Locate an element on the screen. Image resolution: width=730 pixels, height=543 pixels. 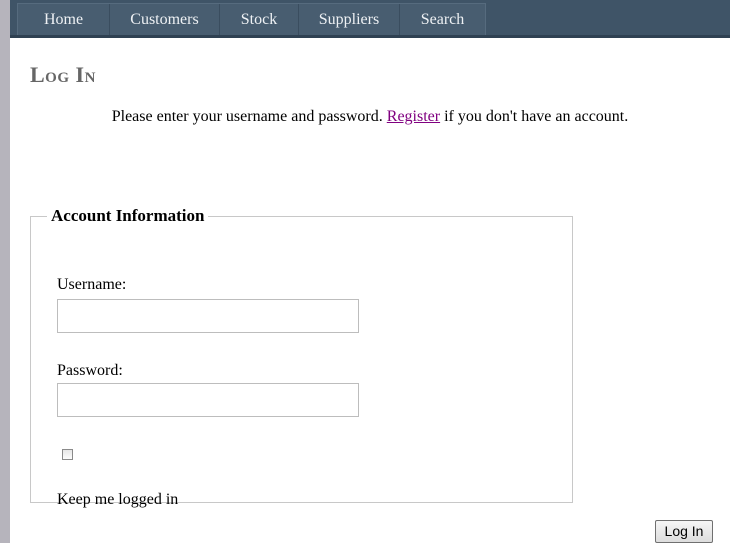
main-menu: Home Customers Stock Suppliers Search is located at coordinates (251, 20).